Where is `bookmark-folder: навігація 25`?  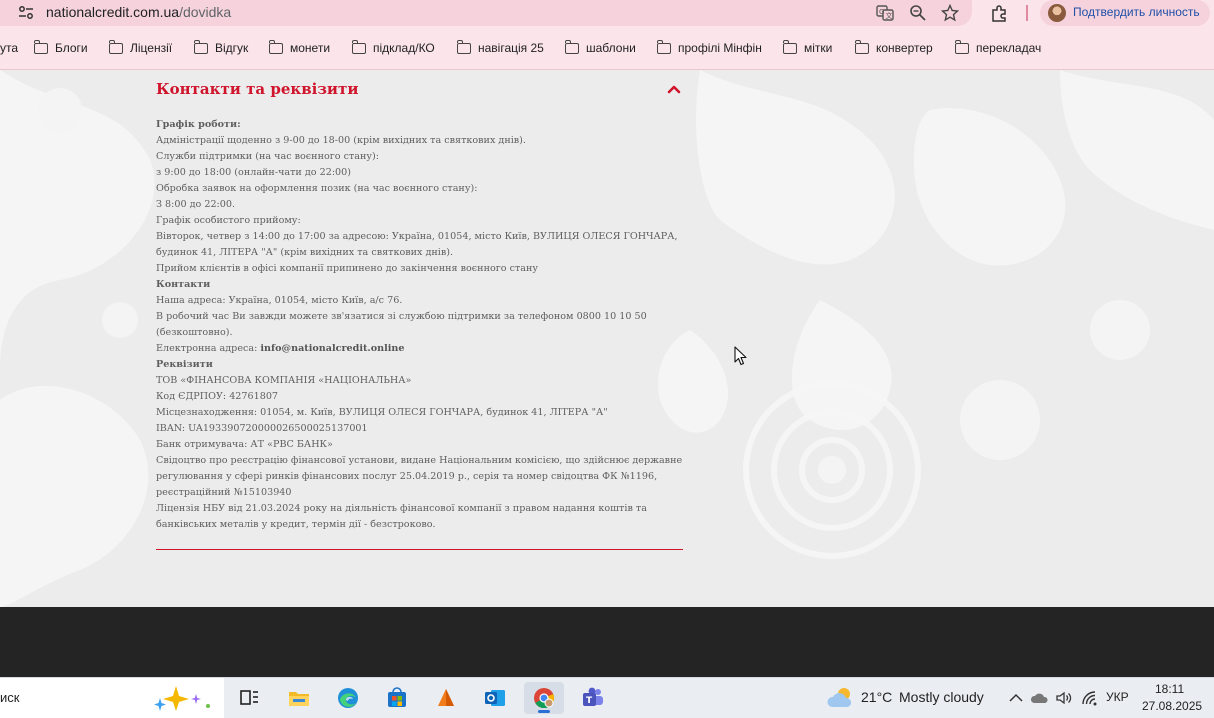 bookmark-folder: навігація 25 is located at coordinates (500, 49).